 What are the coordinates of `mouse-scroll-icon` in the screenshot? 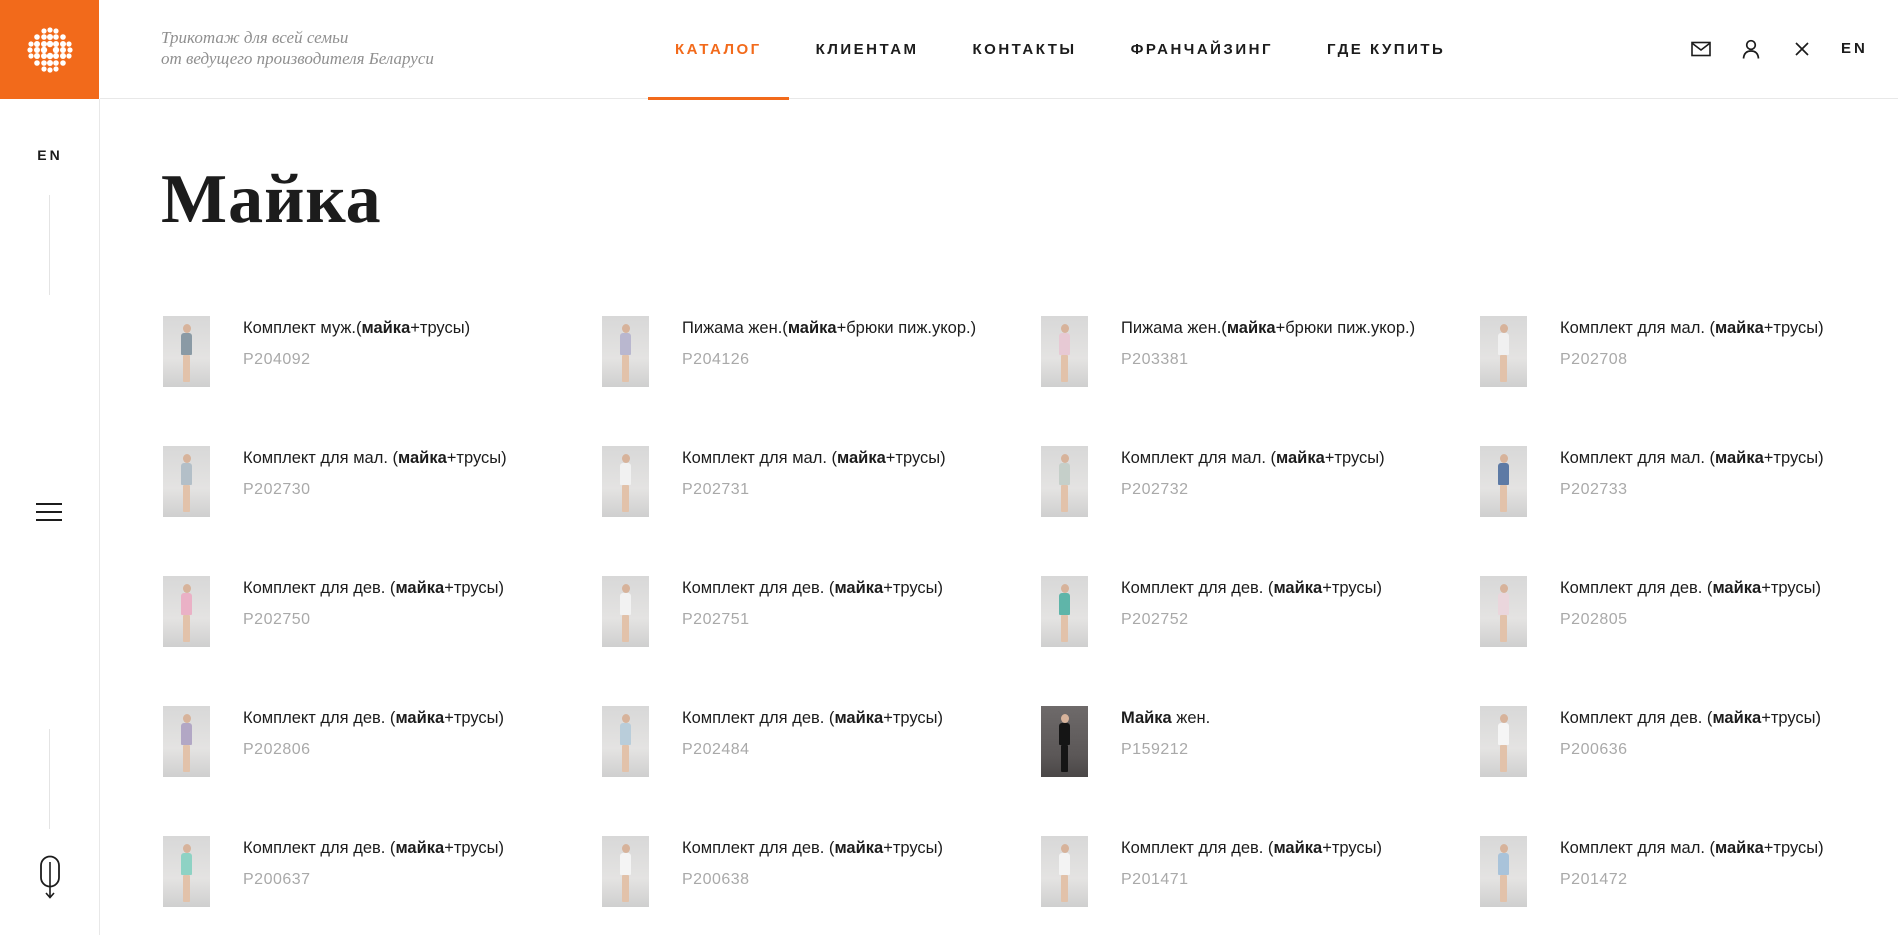 It's located at (50, 877).